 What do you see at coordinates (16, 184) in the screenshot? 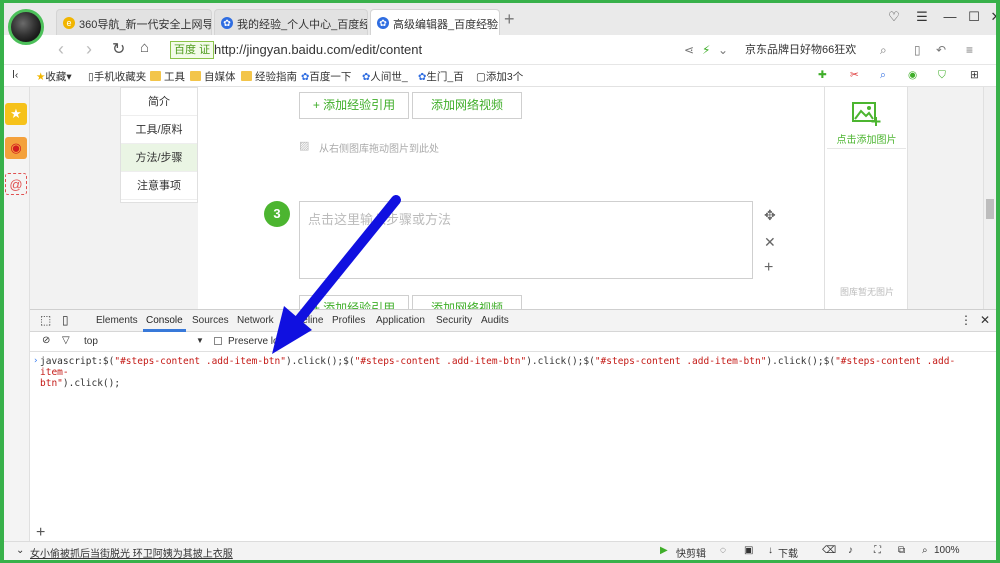
I see `email-icon: @` at bounding box center [16, 184].